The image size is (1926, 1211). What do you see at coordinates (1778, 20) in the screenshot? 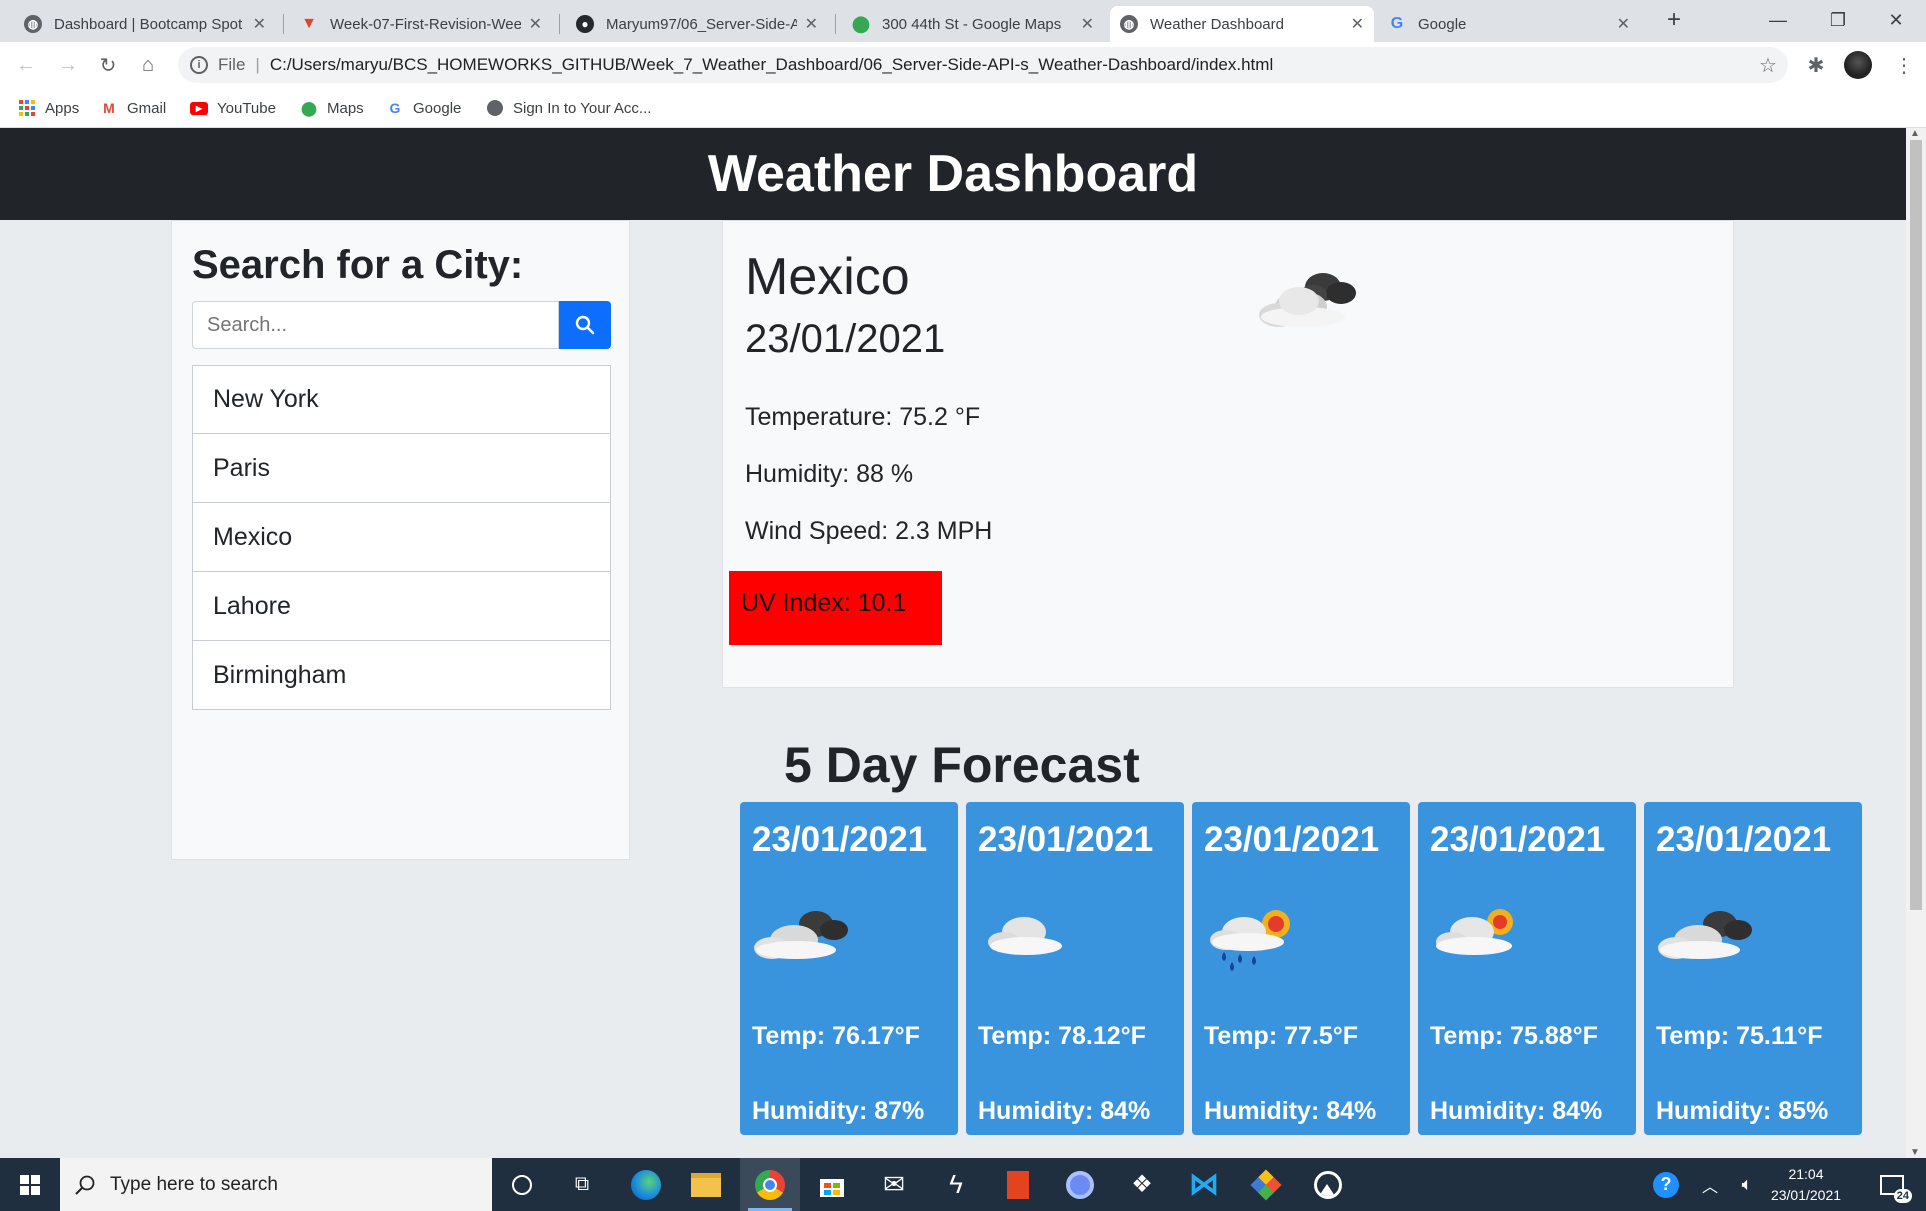
I see `minimize-button: —` at bounding box center [1778, 20].